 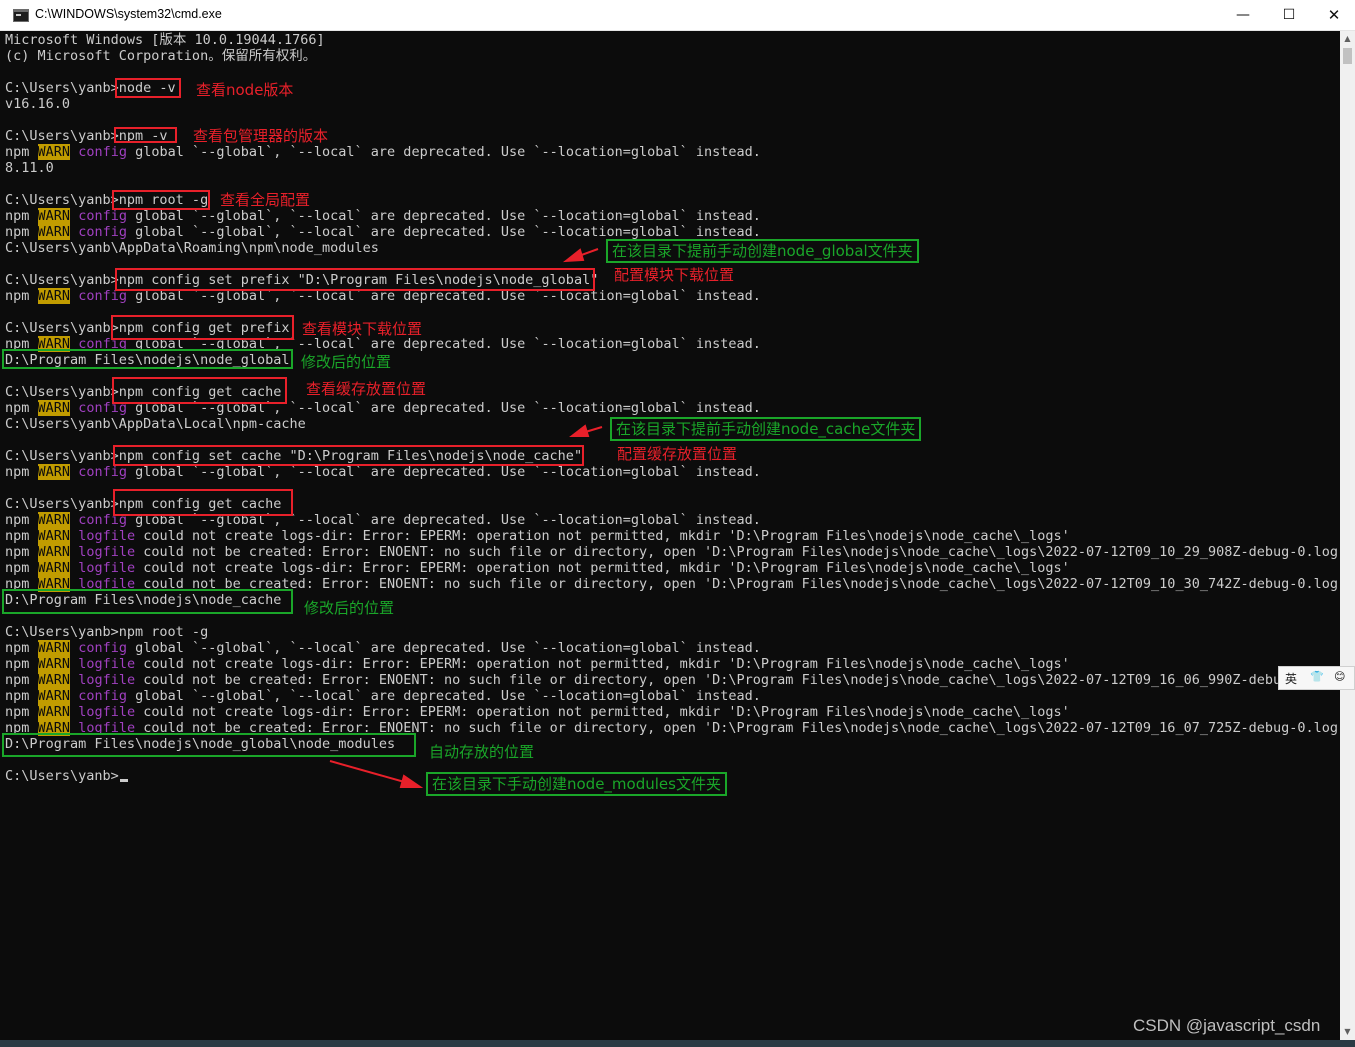 I want to click on ime-language-toggle: 英, so click(x=1291, y=678).